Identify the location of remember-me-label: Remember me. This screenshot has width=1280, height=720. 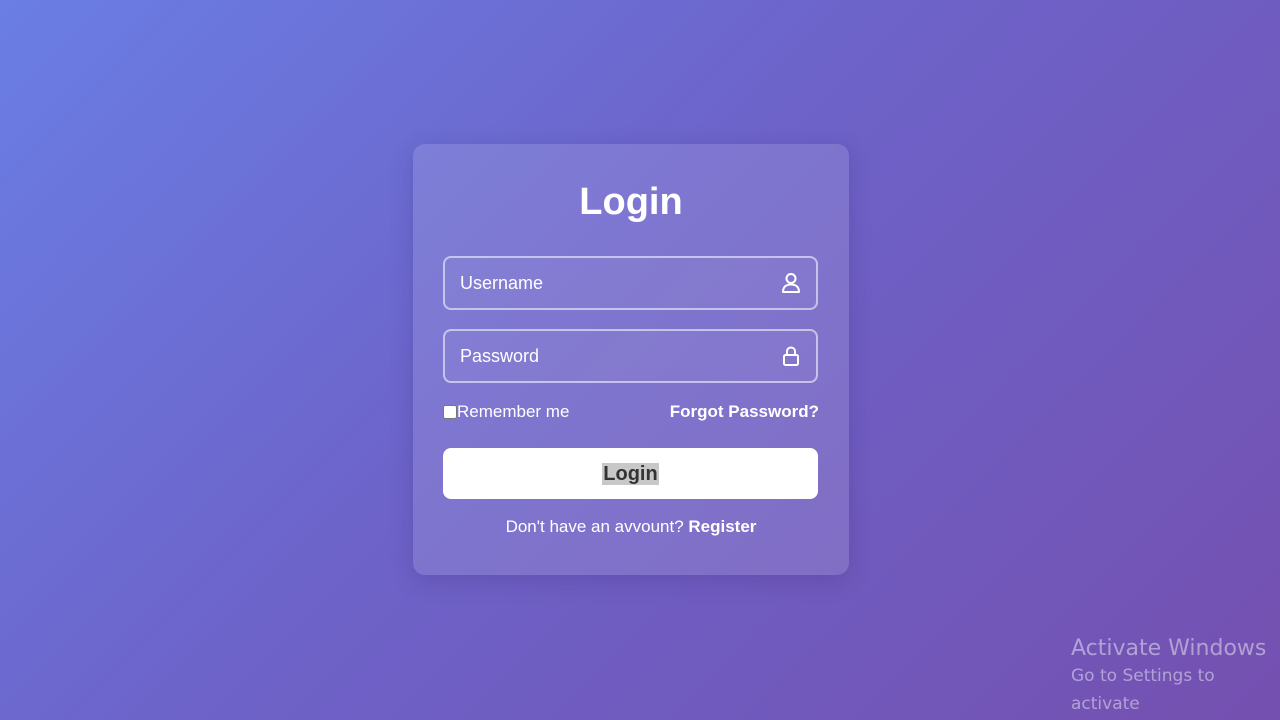
(513, 411).